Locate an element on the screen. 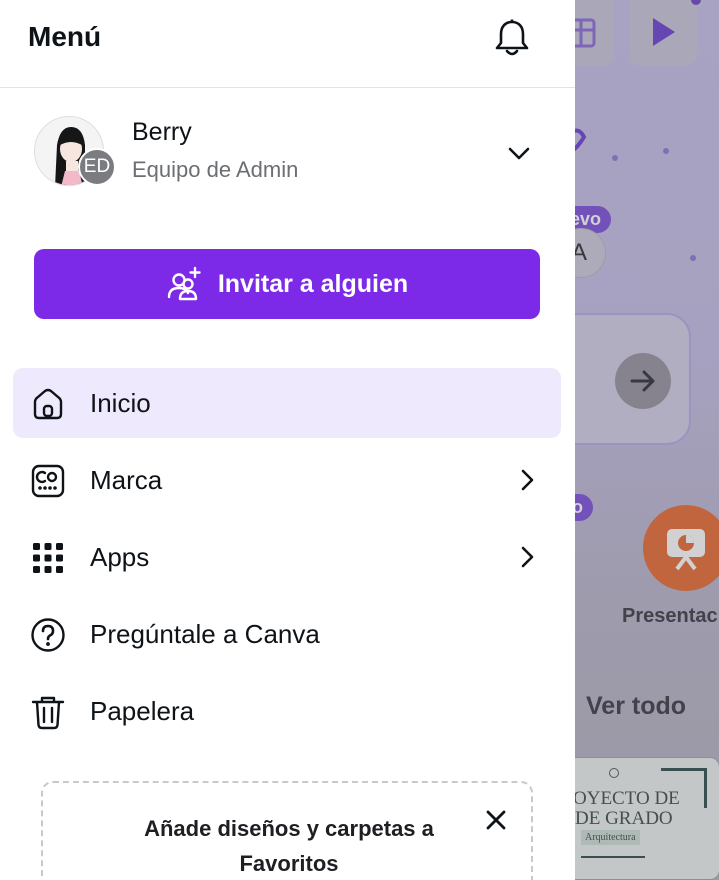 This screenshot has width=719, height=880. present-button is located at coordinates (663, 33).